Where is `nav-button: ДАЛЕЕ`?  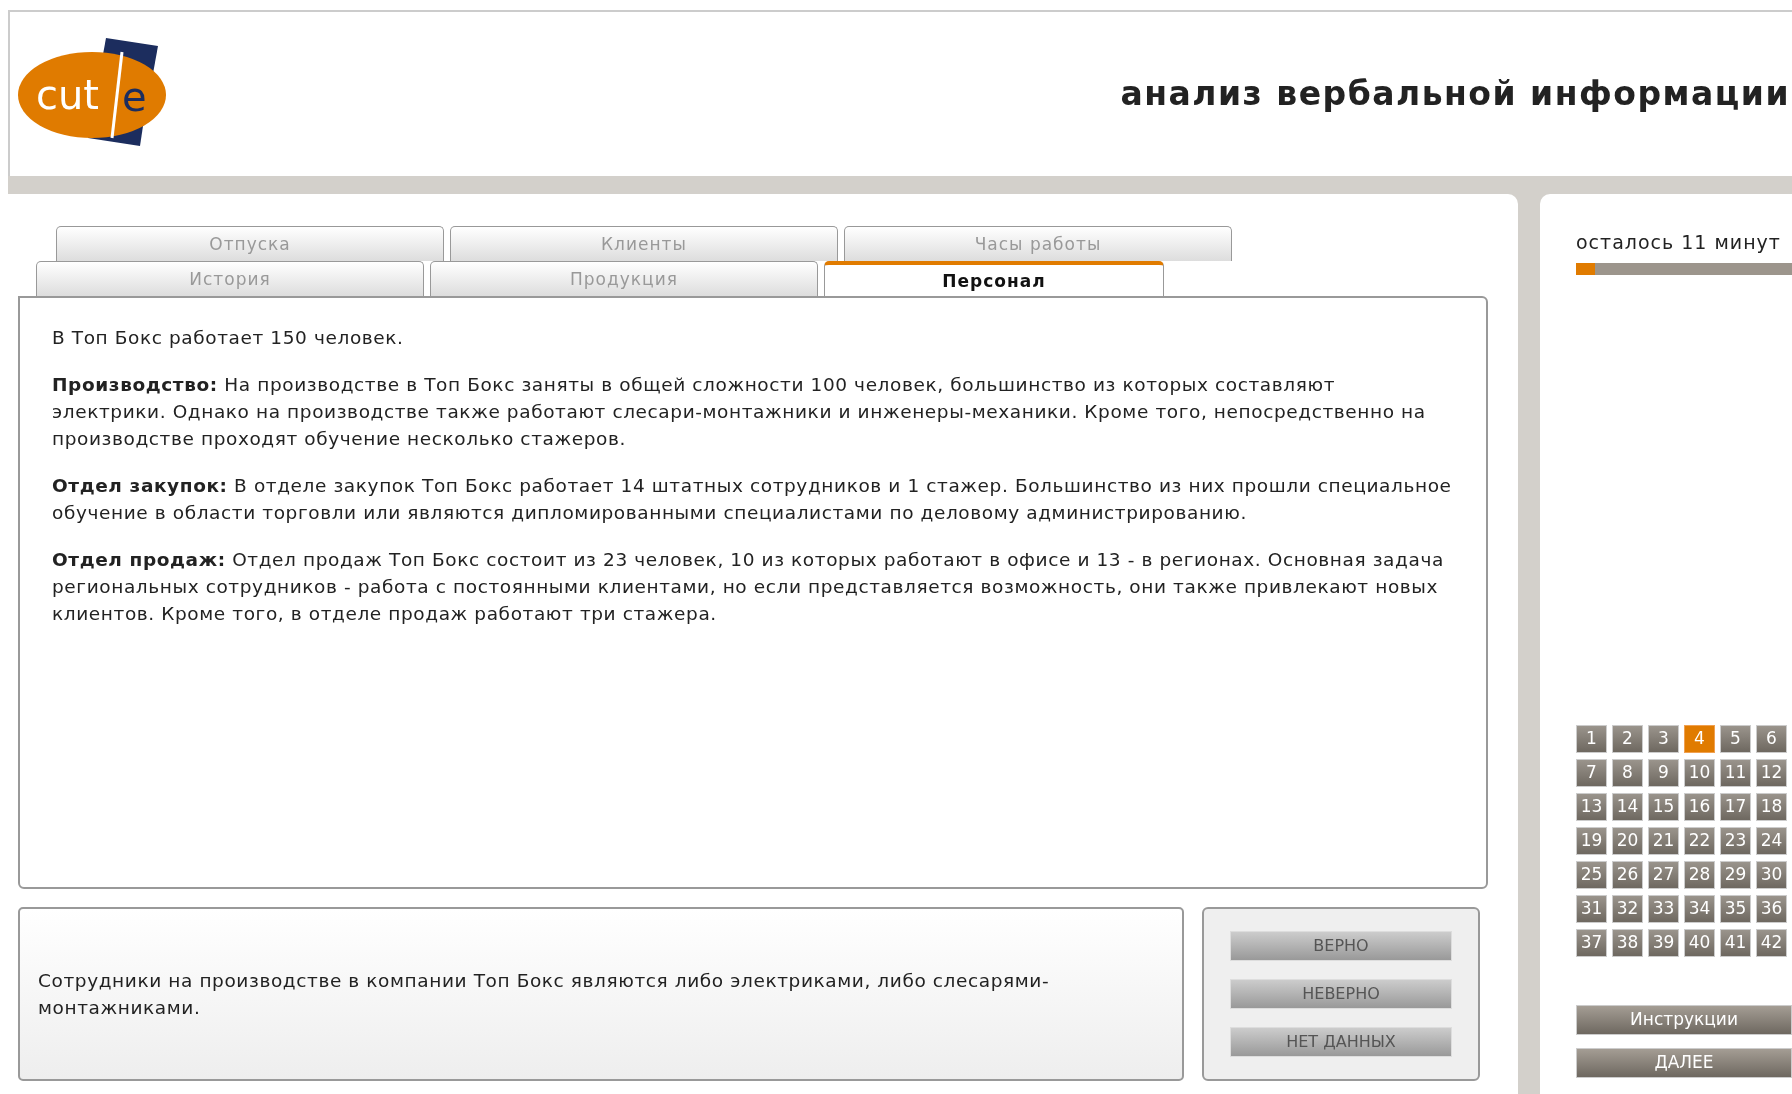 nav-button: ДАЛЕЕ is located at coordinates (1684, 1062).